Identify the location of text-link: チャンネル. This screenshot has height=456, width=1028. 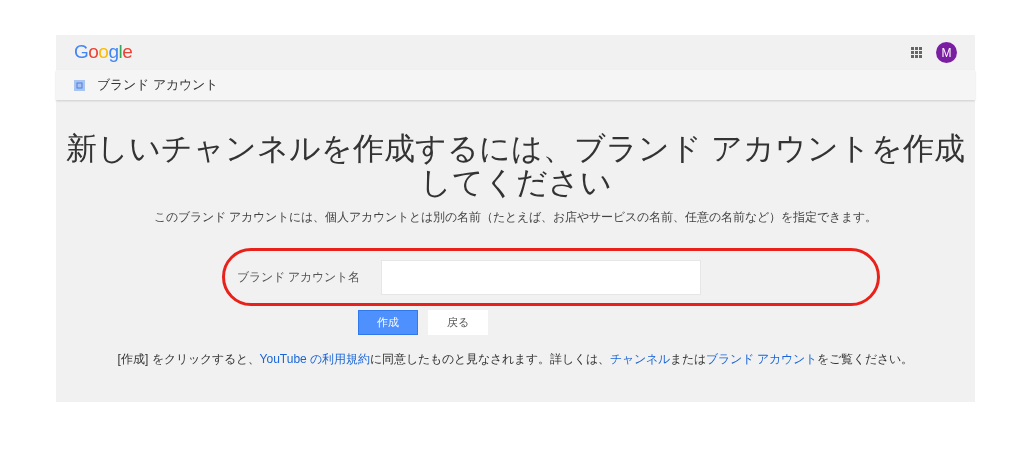
(640, 359).